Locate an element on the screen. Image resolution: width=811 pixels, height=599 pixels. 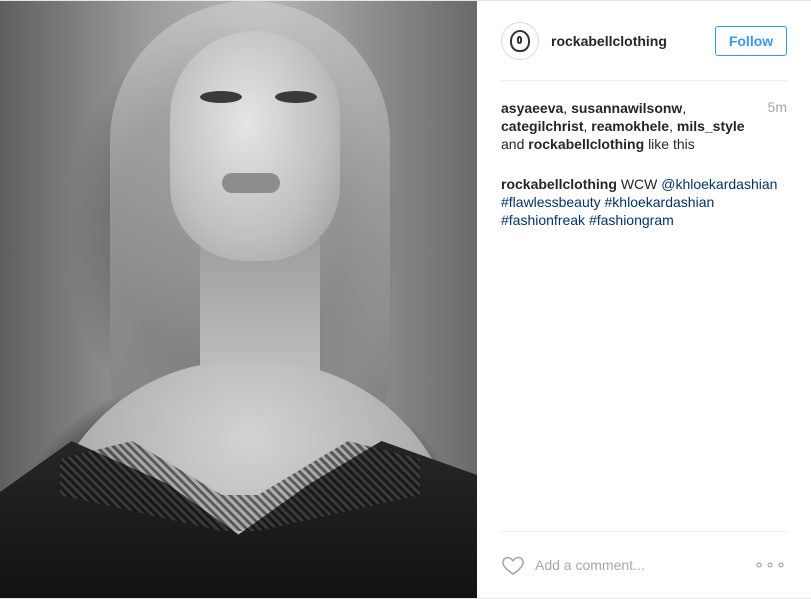
hashtag-link: #khloekardashian is located at coordinates (660, 202).